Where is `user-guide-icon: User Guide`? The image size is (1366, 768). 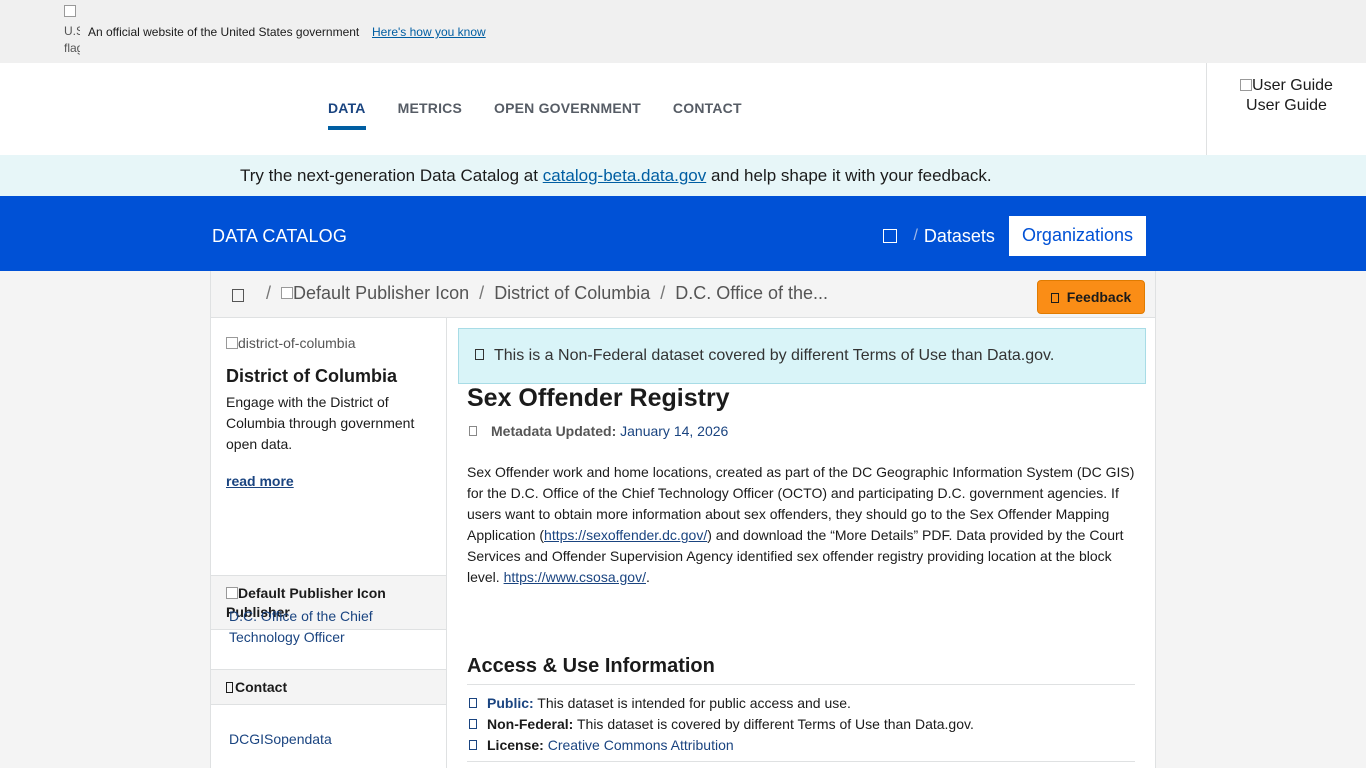
user-guide-icon: User Guide is located at coordinates (1286, 86).